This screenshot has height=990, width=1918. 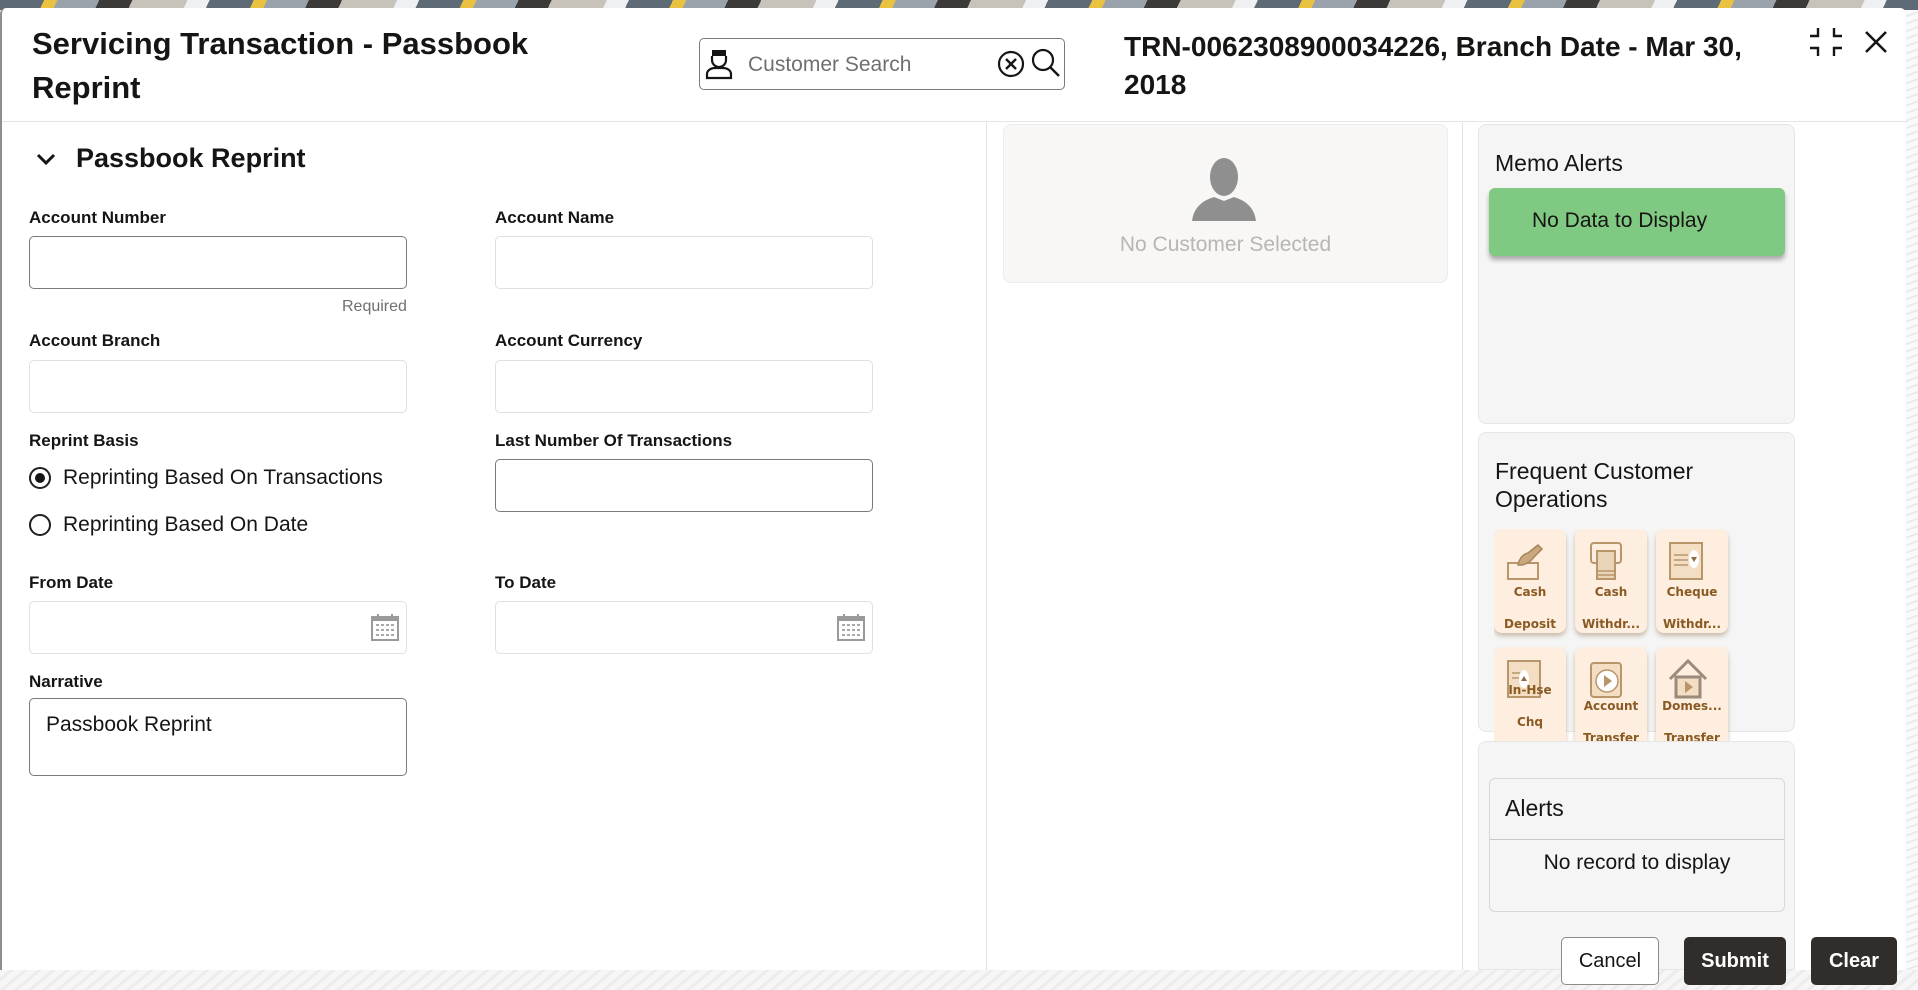 What do you see at coordinates (186, 524) in the screenshot?
I see `radio-label: Reprinting Based On Date` at bounding box center [186, 524].